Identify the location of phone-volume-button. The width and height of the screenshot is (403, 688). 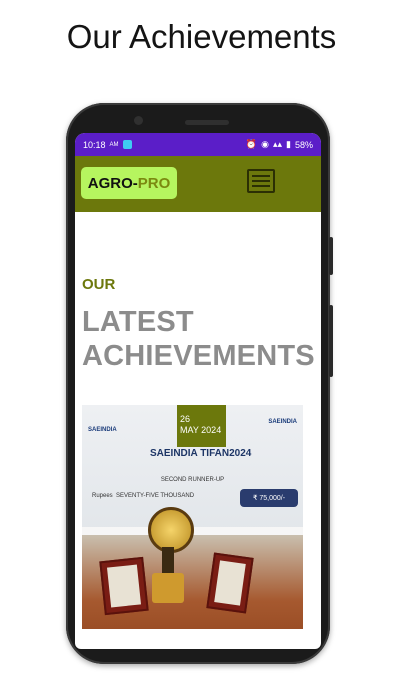
(331, 341).